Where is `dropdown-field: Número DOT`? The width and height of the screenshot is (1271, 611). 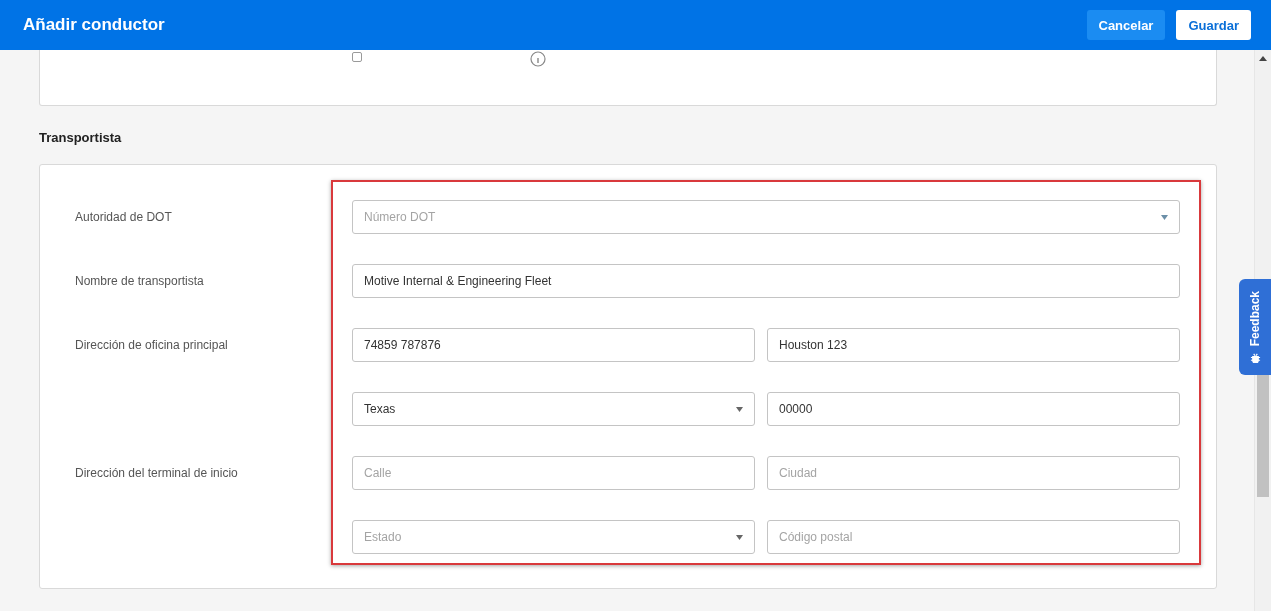 dropdown-field: Número DOT is located at coordinates (766, 217).